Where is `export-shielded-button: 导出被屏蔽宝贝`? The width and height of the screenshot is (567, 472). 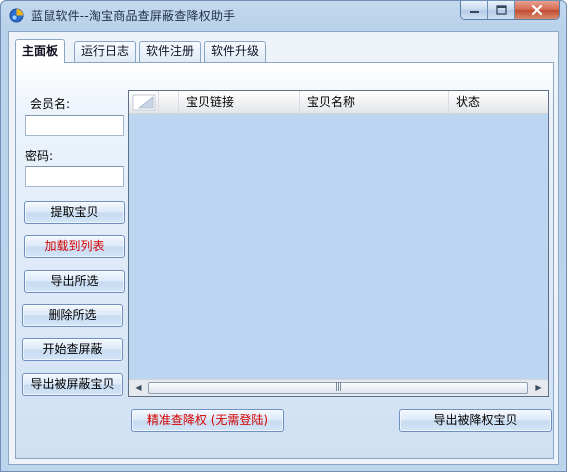
export-shielded-button: 导出被屏蔽宝贝 is located at coordinates (72, 384).